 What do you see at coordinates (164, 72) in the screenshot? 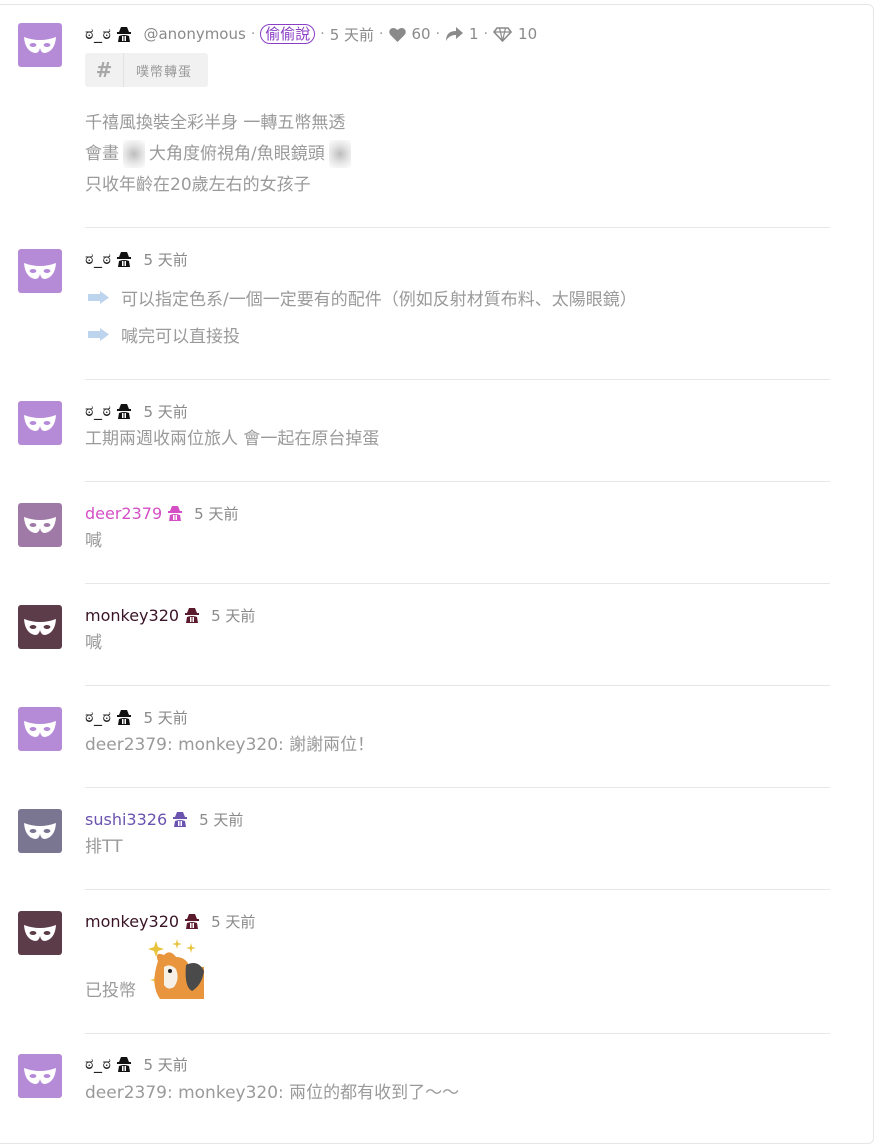
I see `hashtag-label: 噗幣轉蛋` at bounding box center [164, 72].